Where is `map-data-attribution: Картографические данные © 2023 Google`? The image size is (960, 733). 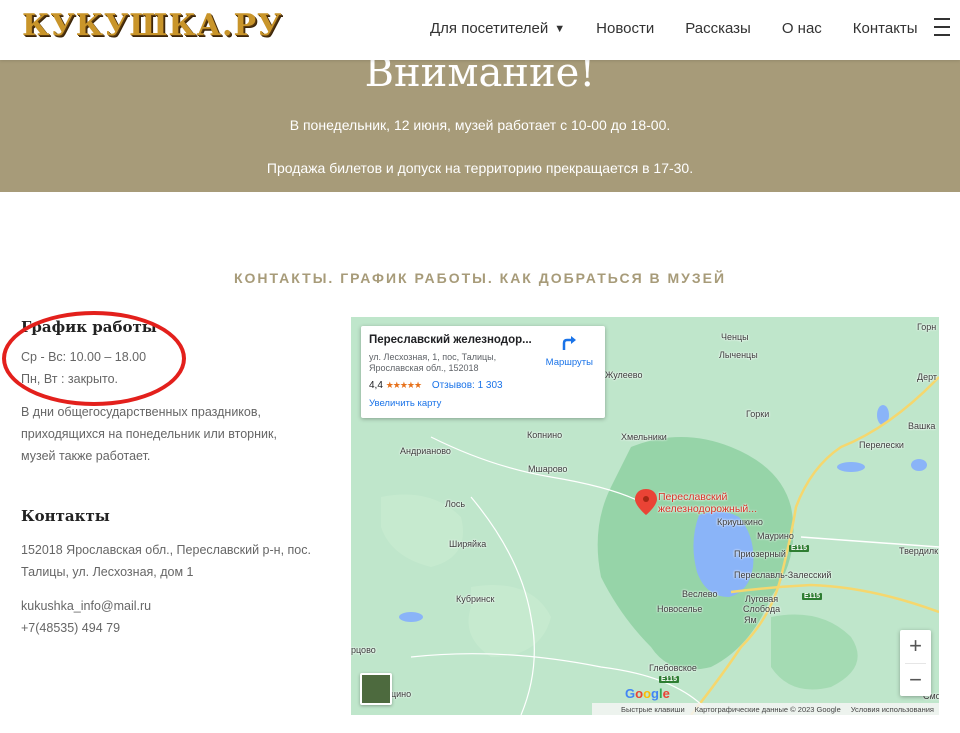
map-data-attribution: Картографические данные © 2023 Google is located at coordinates (767, 709).